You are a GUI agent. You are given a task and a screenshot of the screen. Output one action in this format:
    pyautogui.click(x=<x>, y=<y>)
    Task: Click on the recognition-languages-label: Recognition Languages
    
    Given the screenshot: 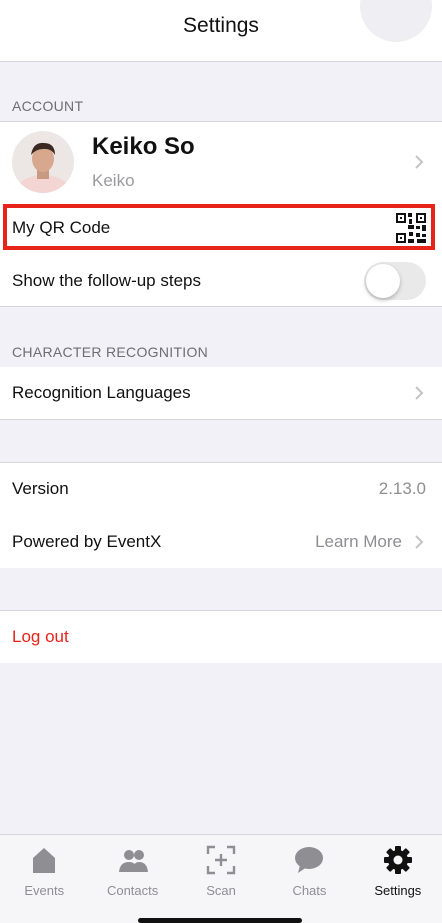 What is the action you would take?
    pyautogui.click(x=101, y=392)
    